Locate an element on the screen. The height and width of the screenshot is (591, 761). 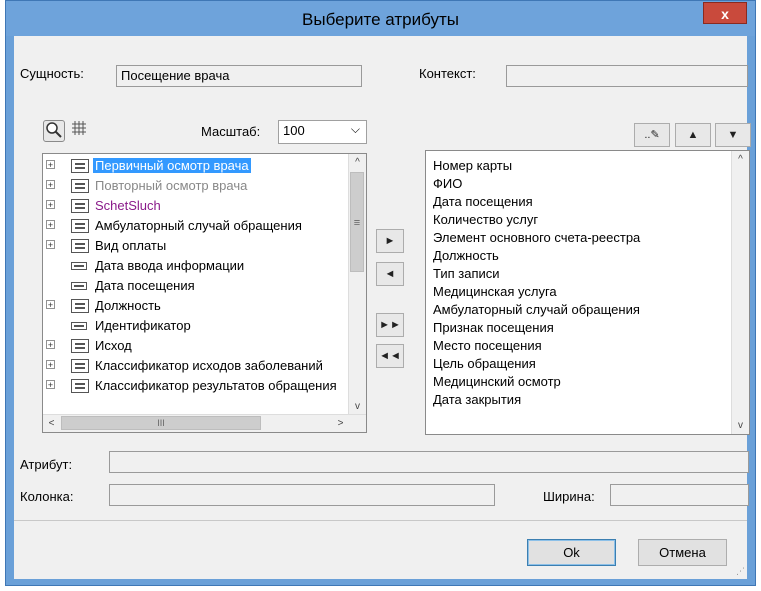
add-button: ► is located at coordinates (390, 241).